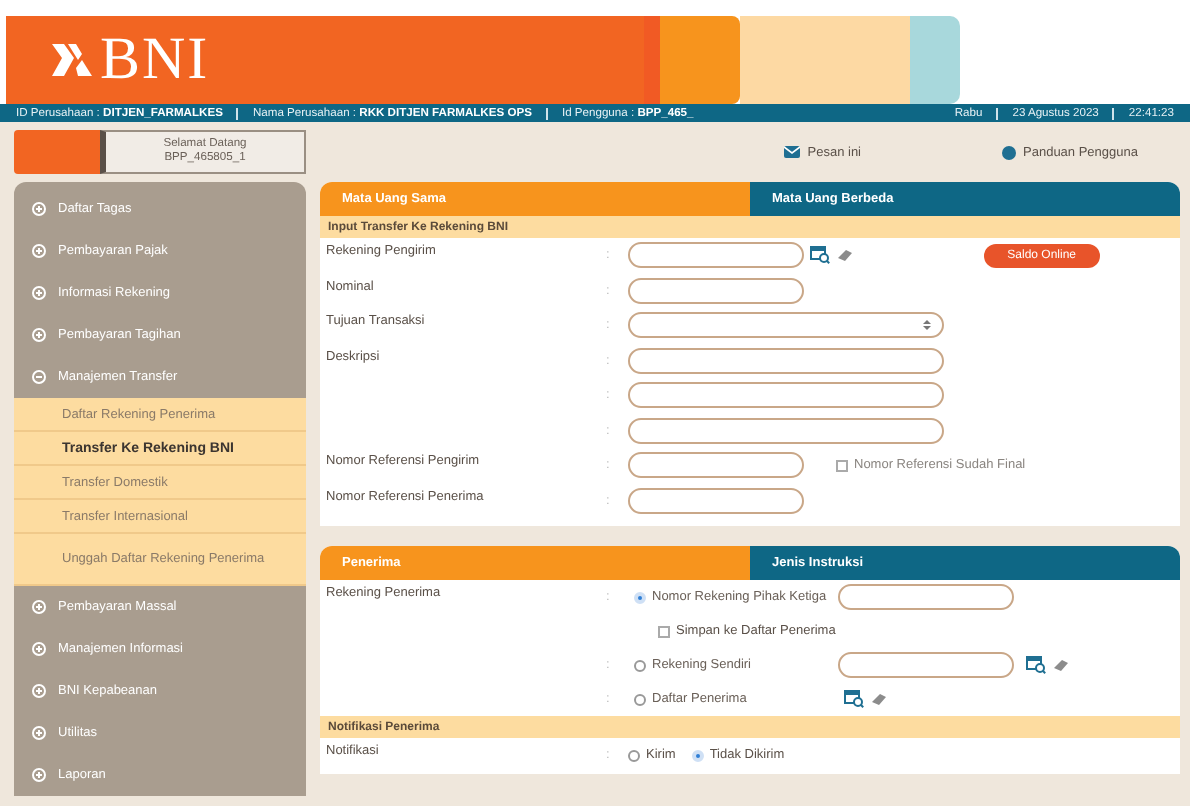 This screenshot has height=806, width=1190. I want to click on mail-icon, so click(791, 152).